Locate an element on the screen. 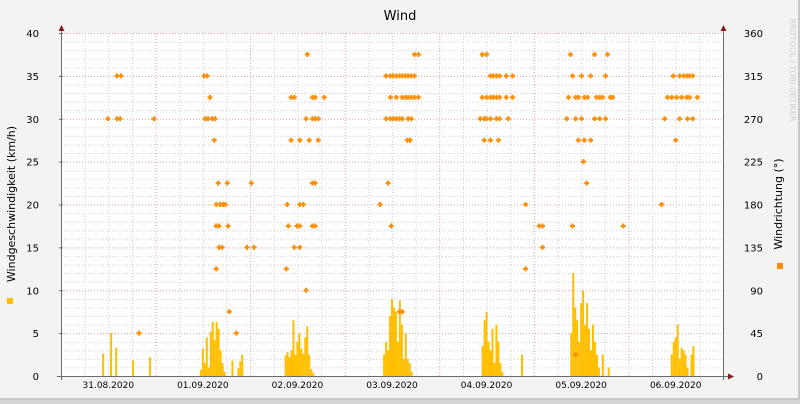  watermark: RRDTOOL / TOBI OETIKER is located at coordinates (792, 69).